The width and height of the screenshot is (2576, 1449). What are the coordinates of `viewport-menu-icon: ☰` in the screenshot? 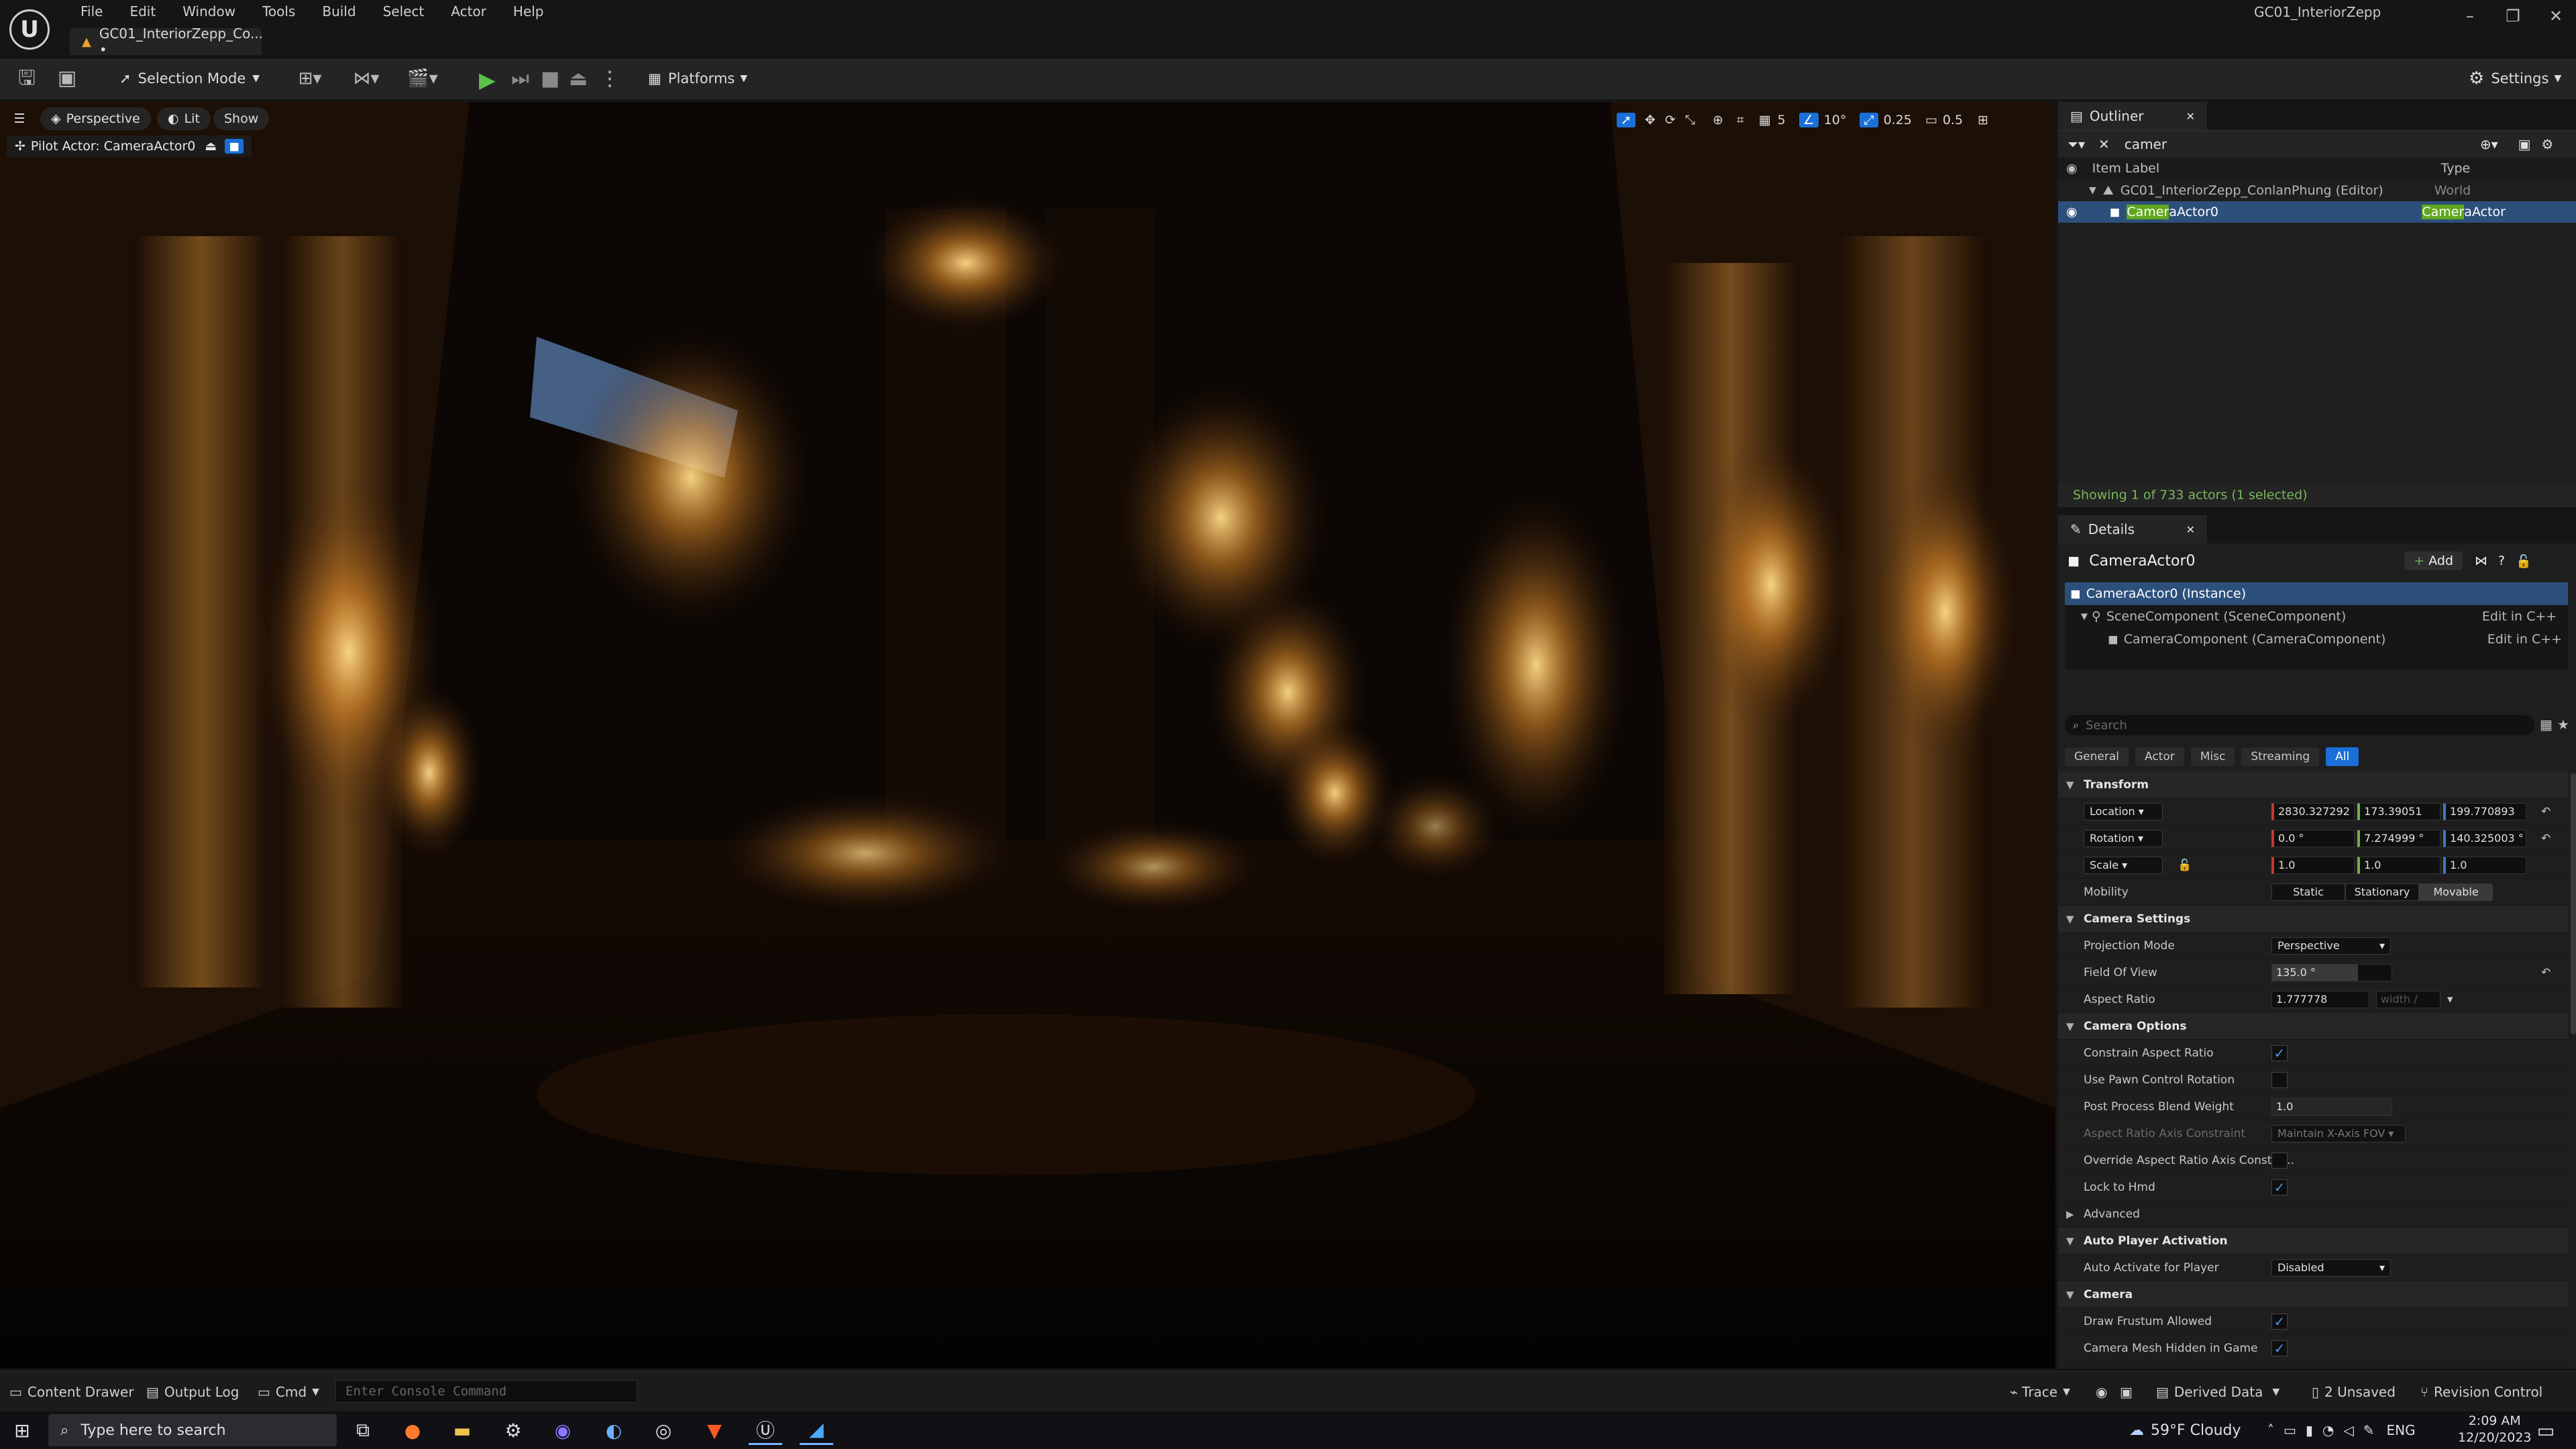 It's located at (19, 118).